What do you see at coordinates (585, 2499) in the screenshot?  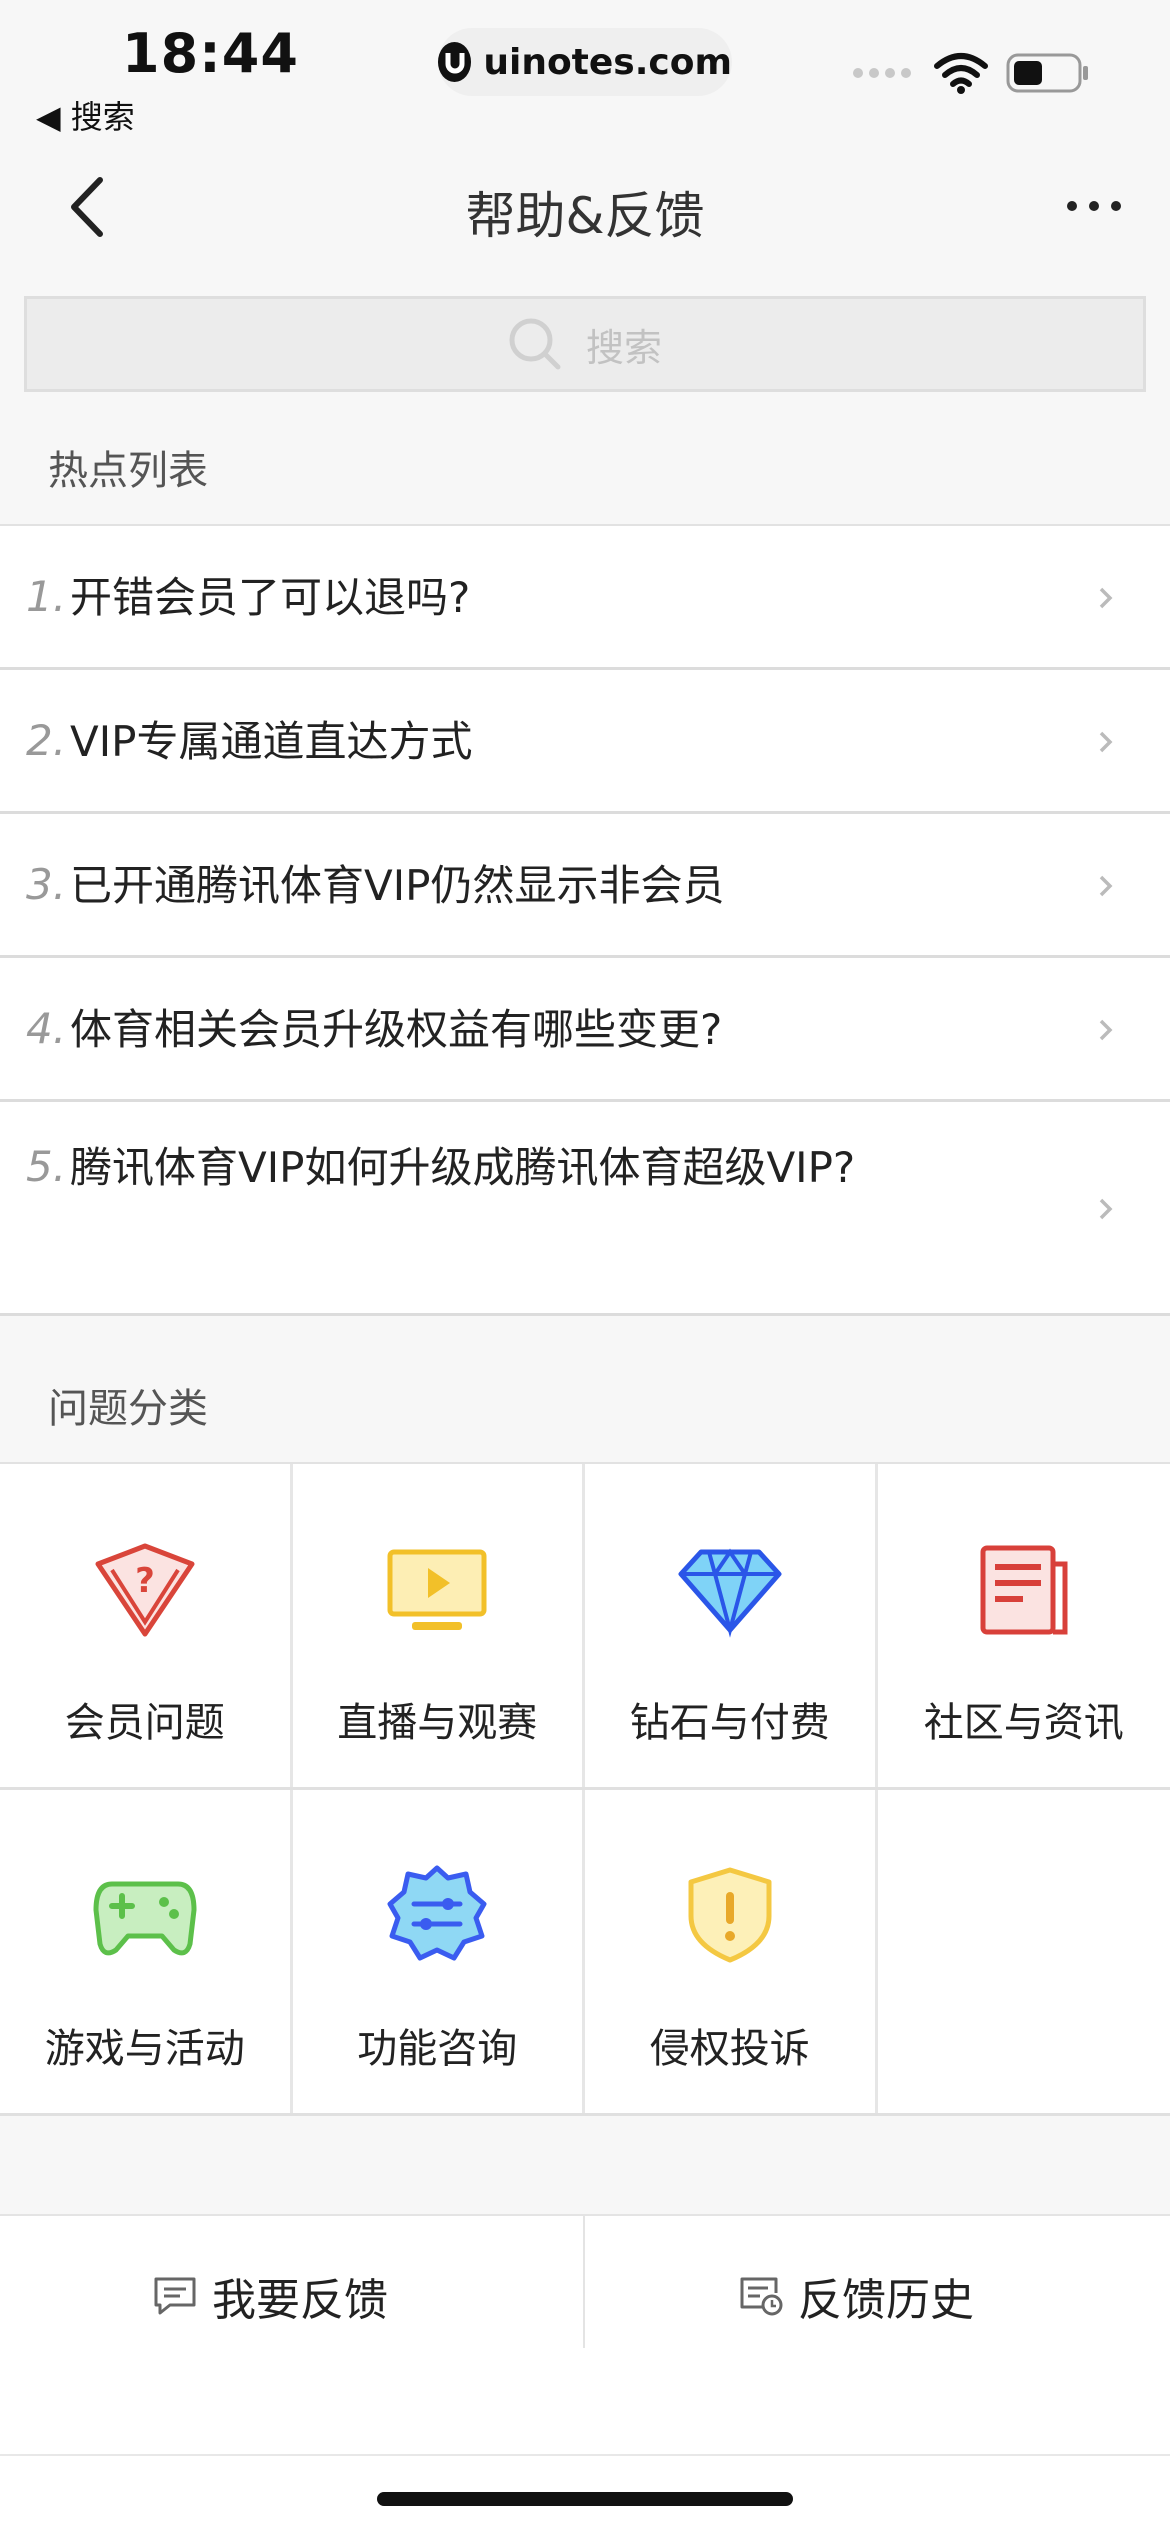 I see `home-indicator` at bounding box center [585, 2499].